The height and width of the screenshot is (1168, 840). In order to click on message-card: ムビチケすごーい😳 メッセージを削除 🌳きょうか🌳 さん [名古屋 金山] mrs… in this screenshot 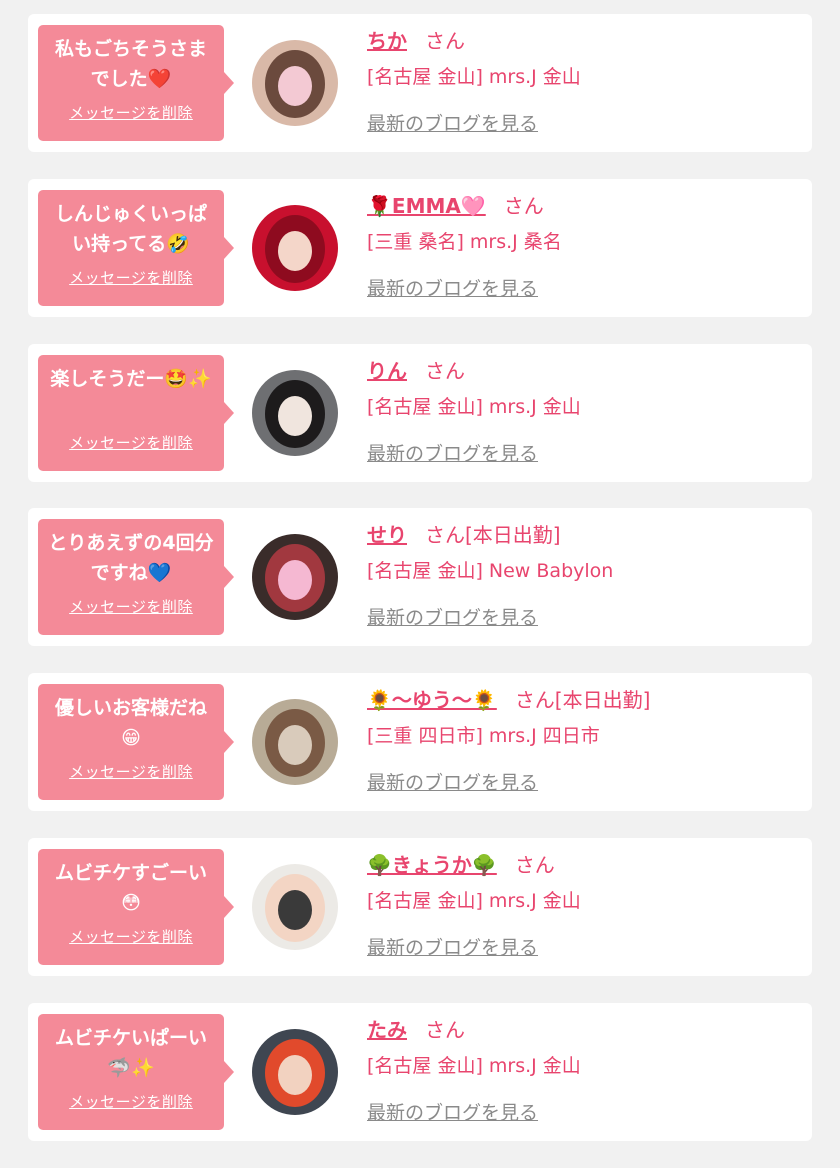, I will do `click(420, 906)`.